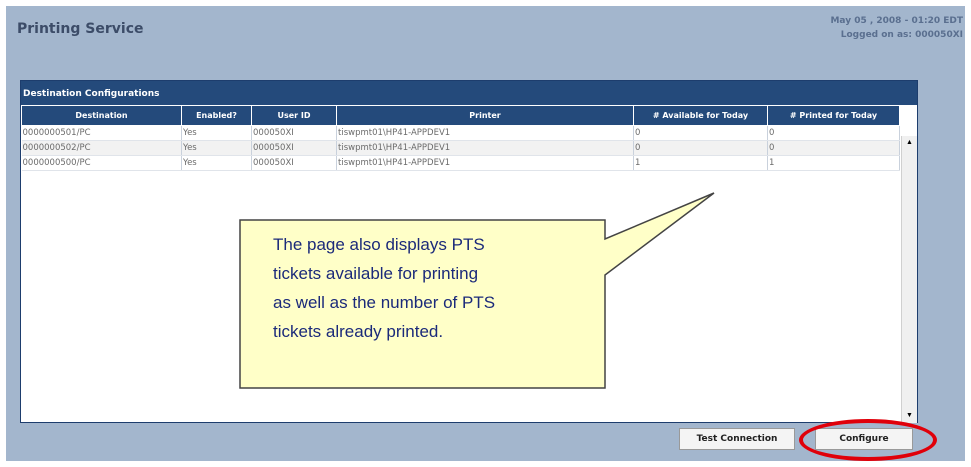 The image size is (971, 467). I want to click on callout-line: tickets already printed., so click(358, 331).